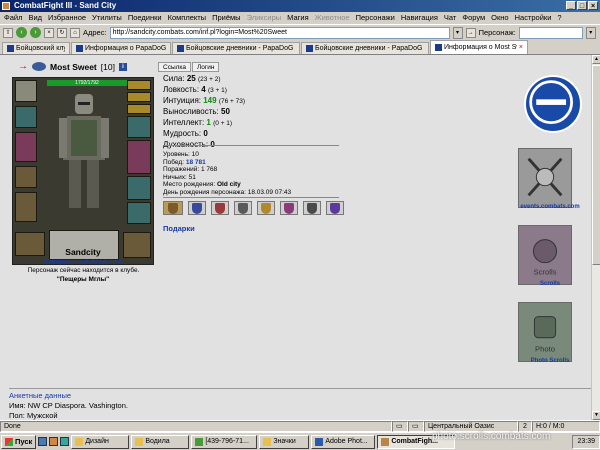 Image resolution: width=600 pixels, height=450 pixels. I want to click on login-button: Логин, so click(206, 67).